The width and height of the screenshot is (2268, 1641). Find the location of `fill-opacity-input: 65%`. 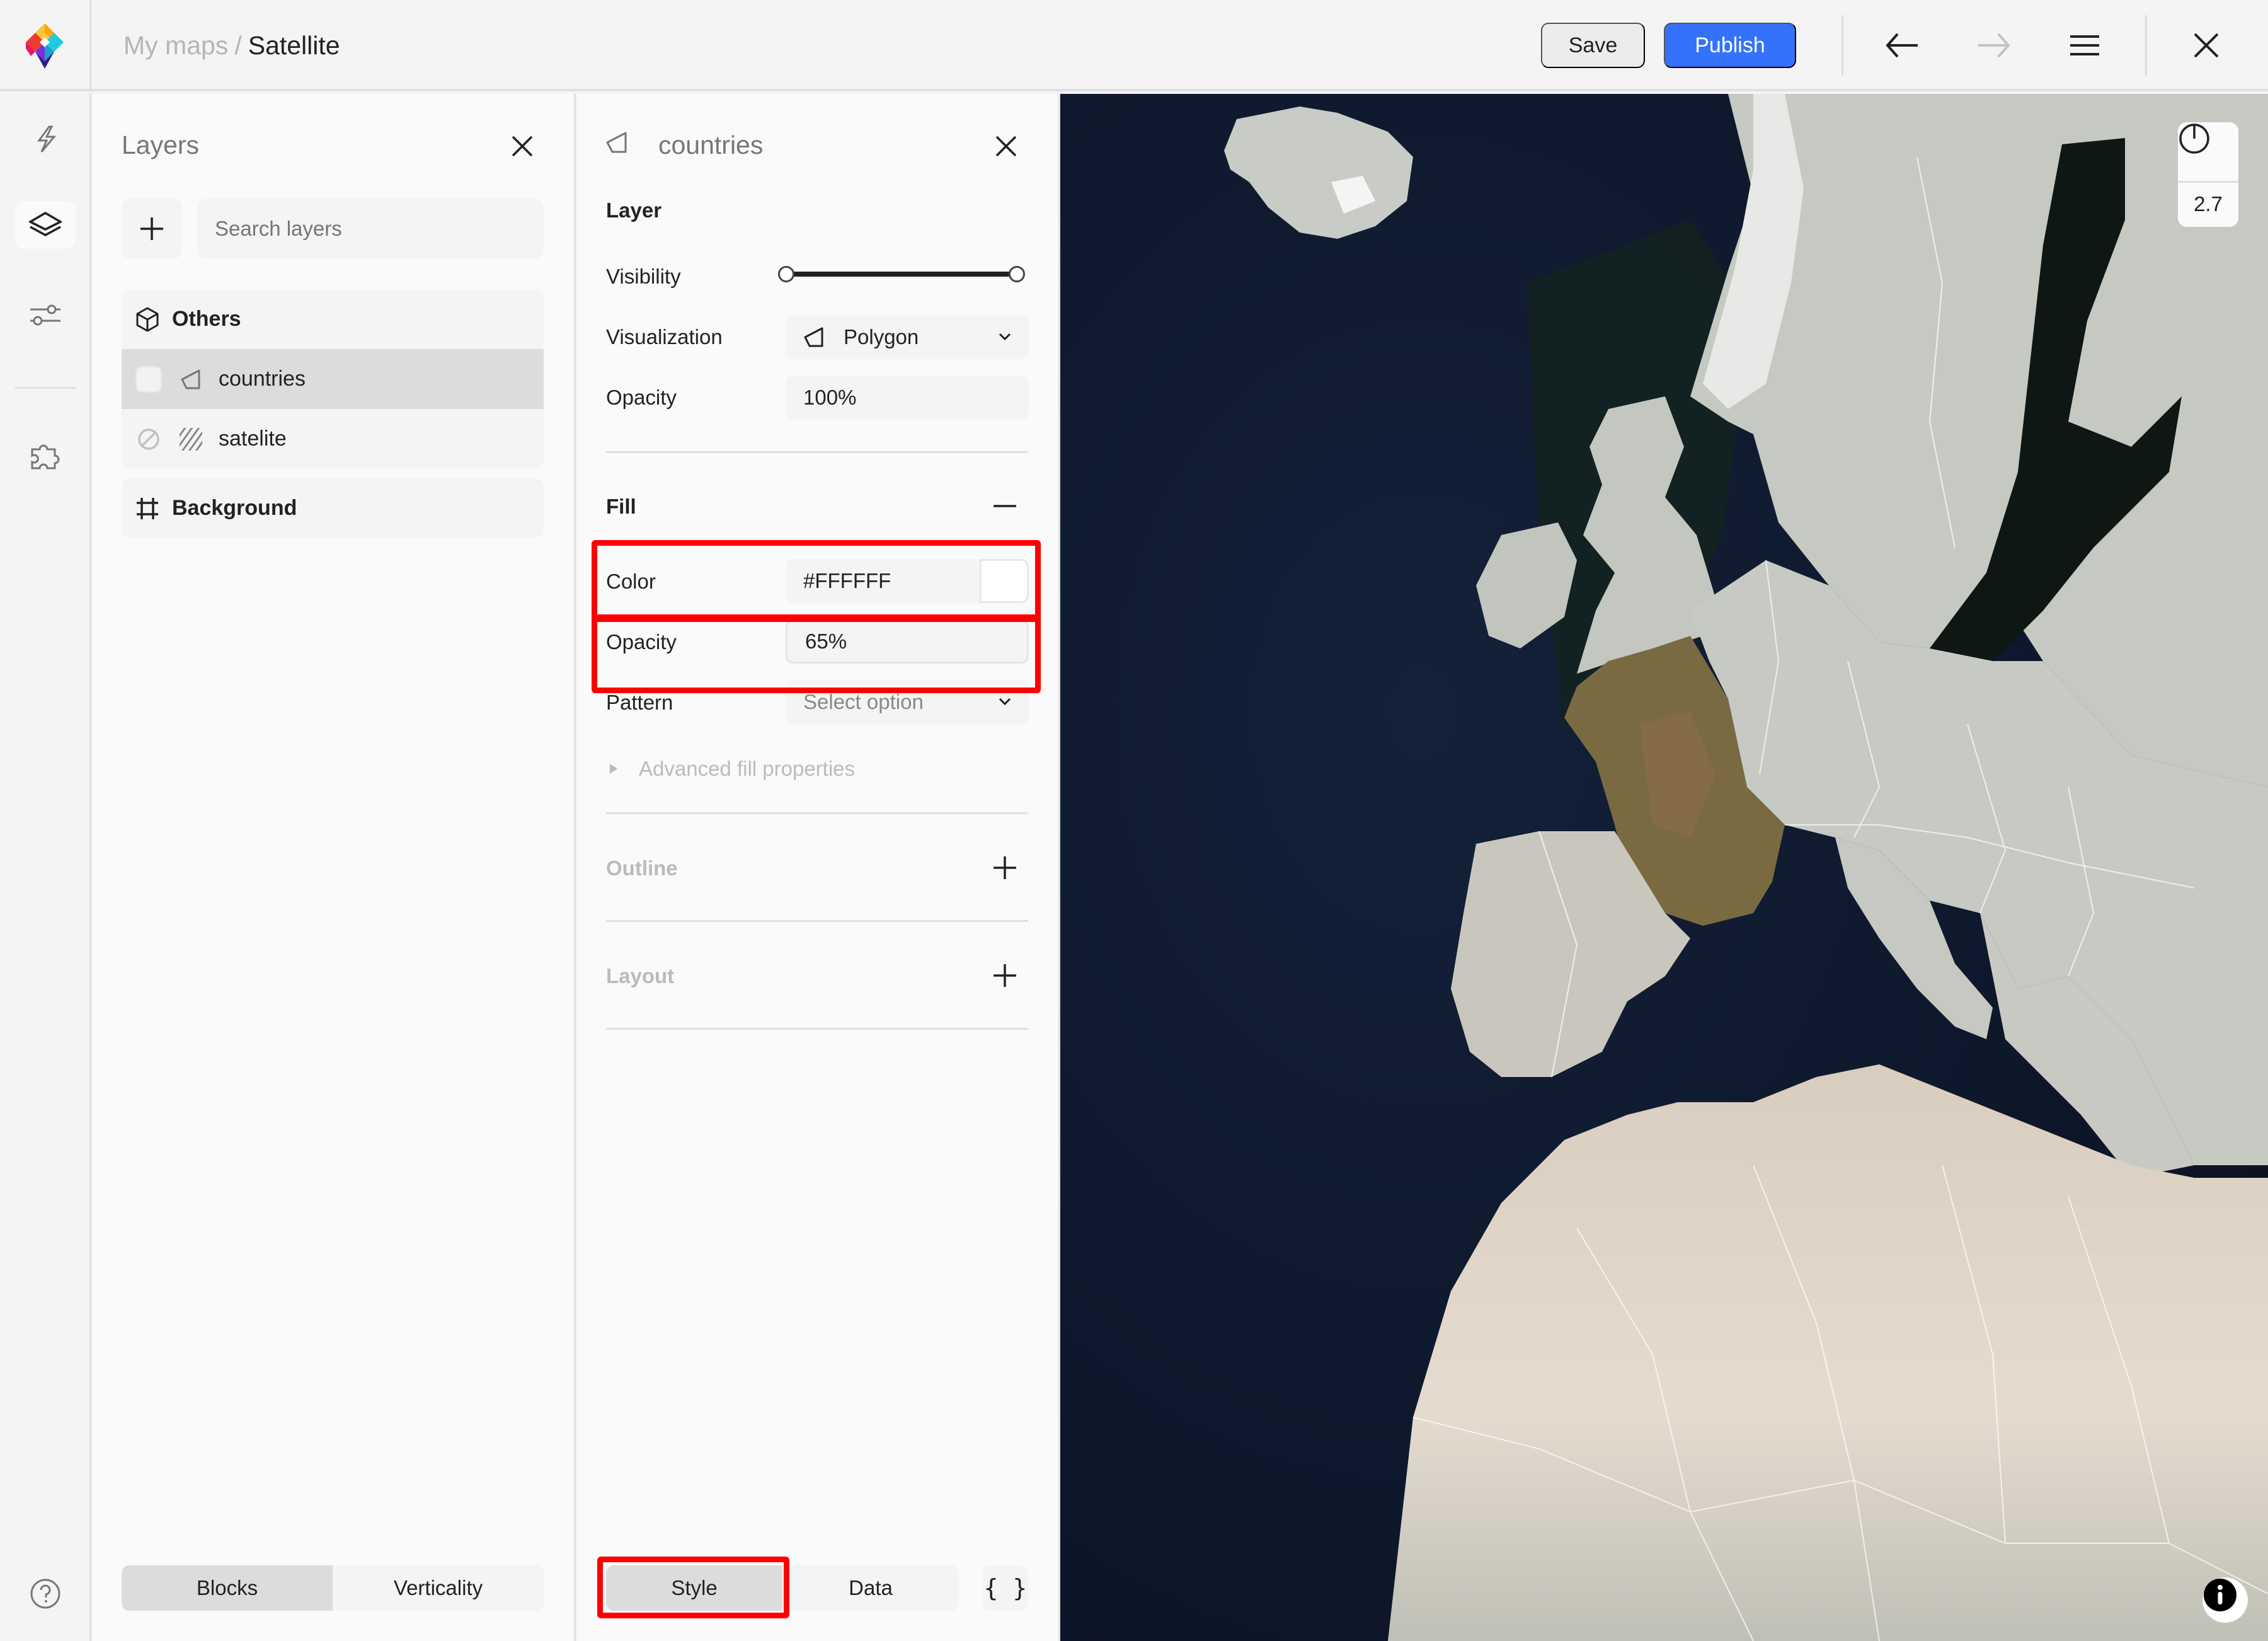

fill-opacity-input: 65% is located at coordinates (907, 641).